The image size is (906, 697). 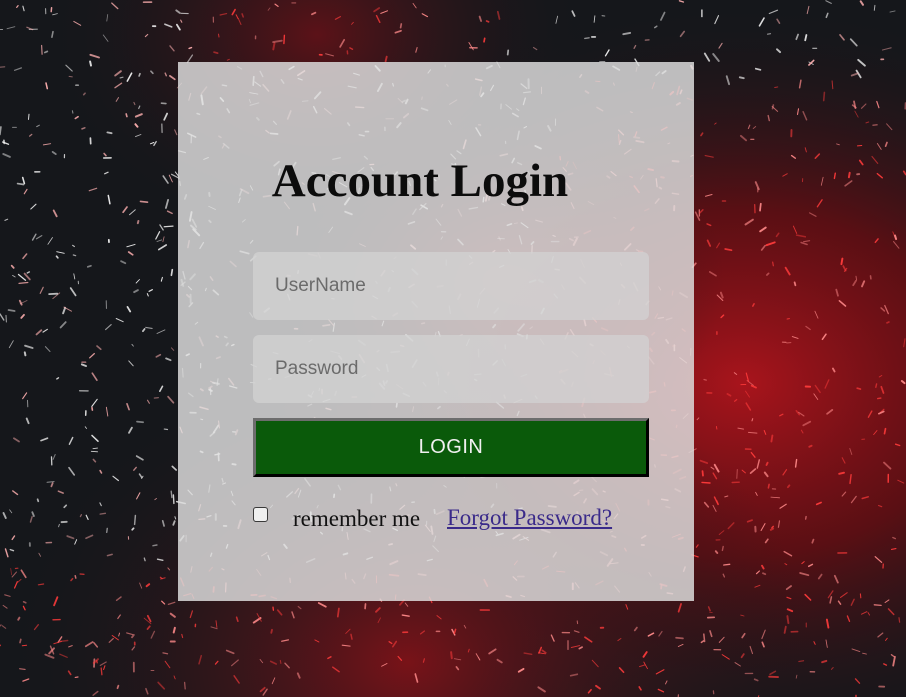 What do you see at coordinates (420, 181) in the screenshot?
I see `page-title: Account Login` at bounding box center [420, 181].